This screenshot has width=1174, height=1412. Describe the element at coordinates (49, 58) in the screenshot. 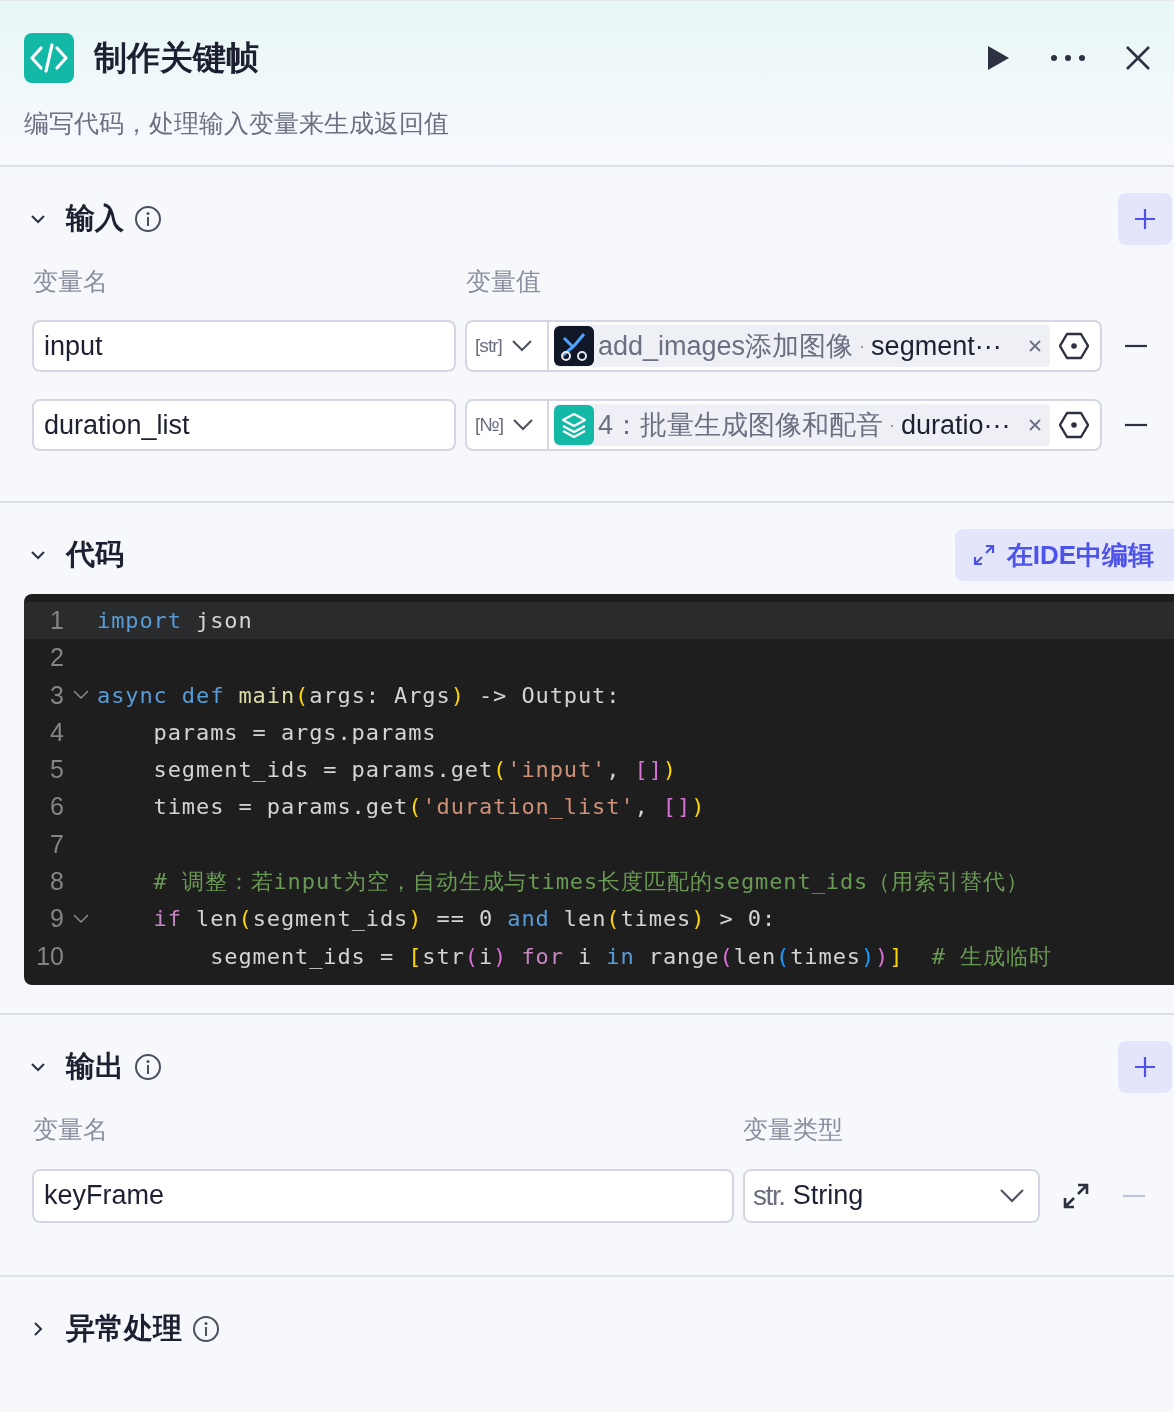

I see `code-icon` at that location.